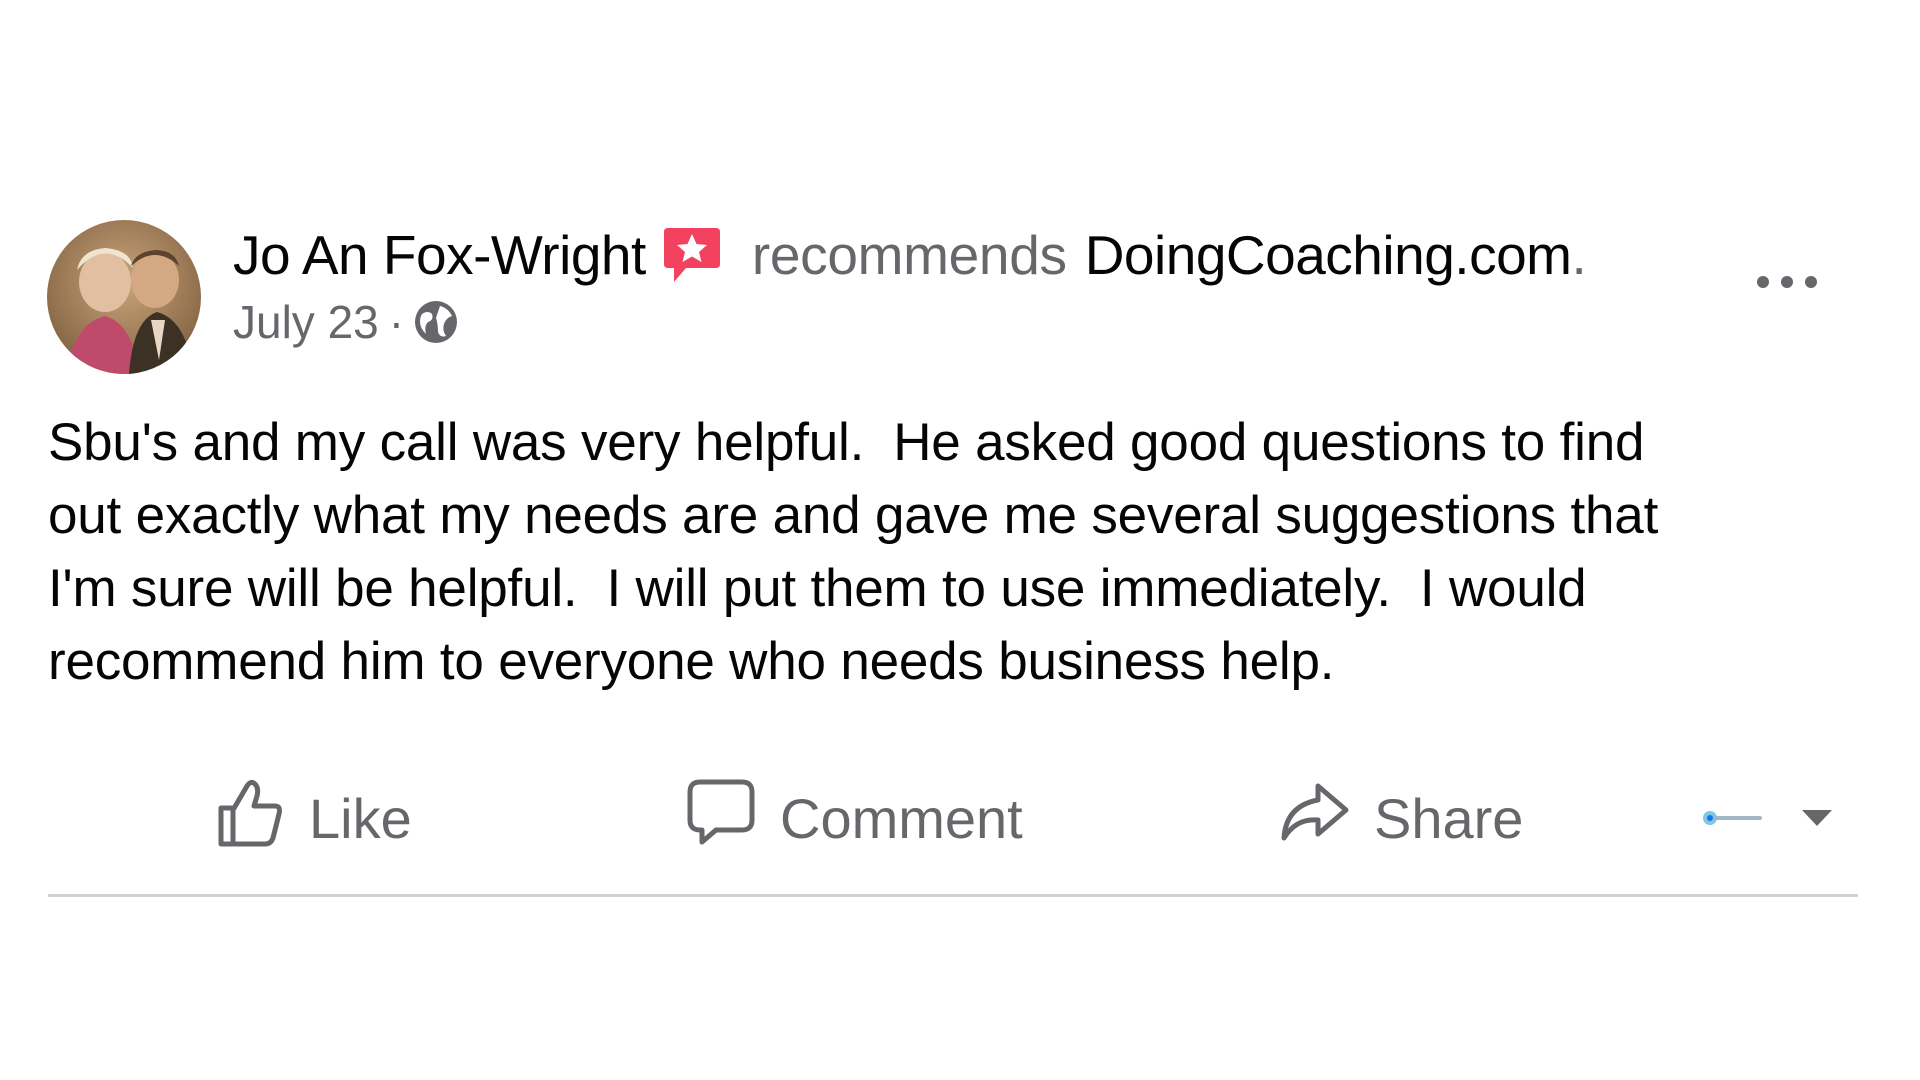 This screenshot has height=1080, width=1920. Describe the element at coordinates (1817, 818) in the screenshot. I see `caret-down-icon` at that location.